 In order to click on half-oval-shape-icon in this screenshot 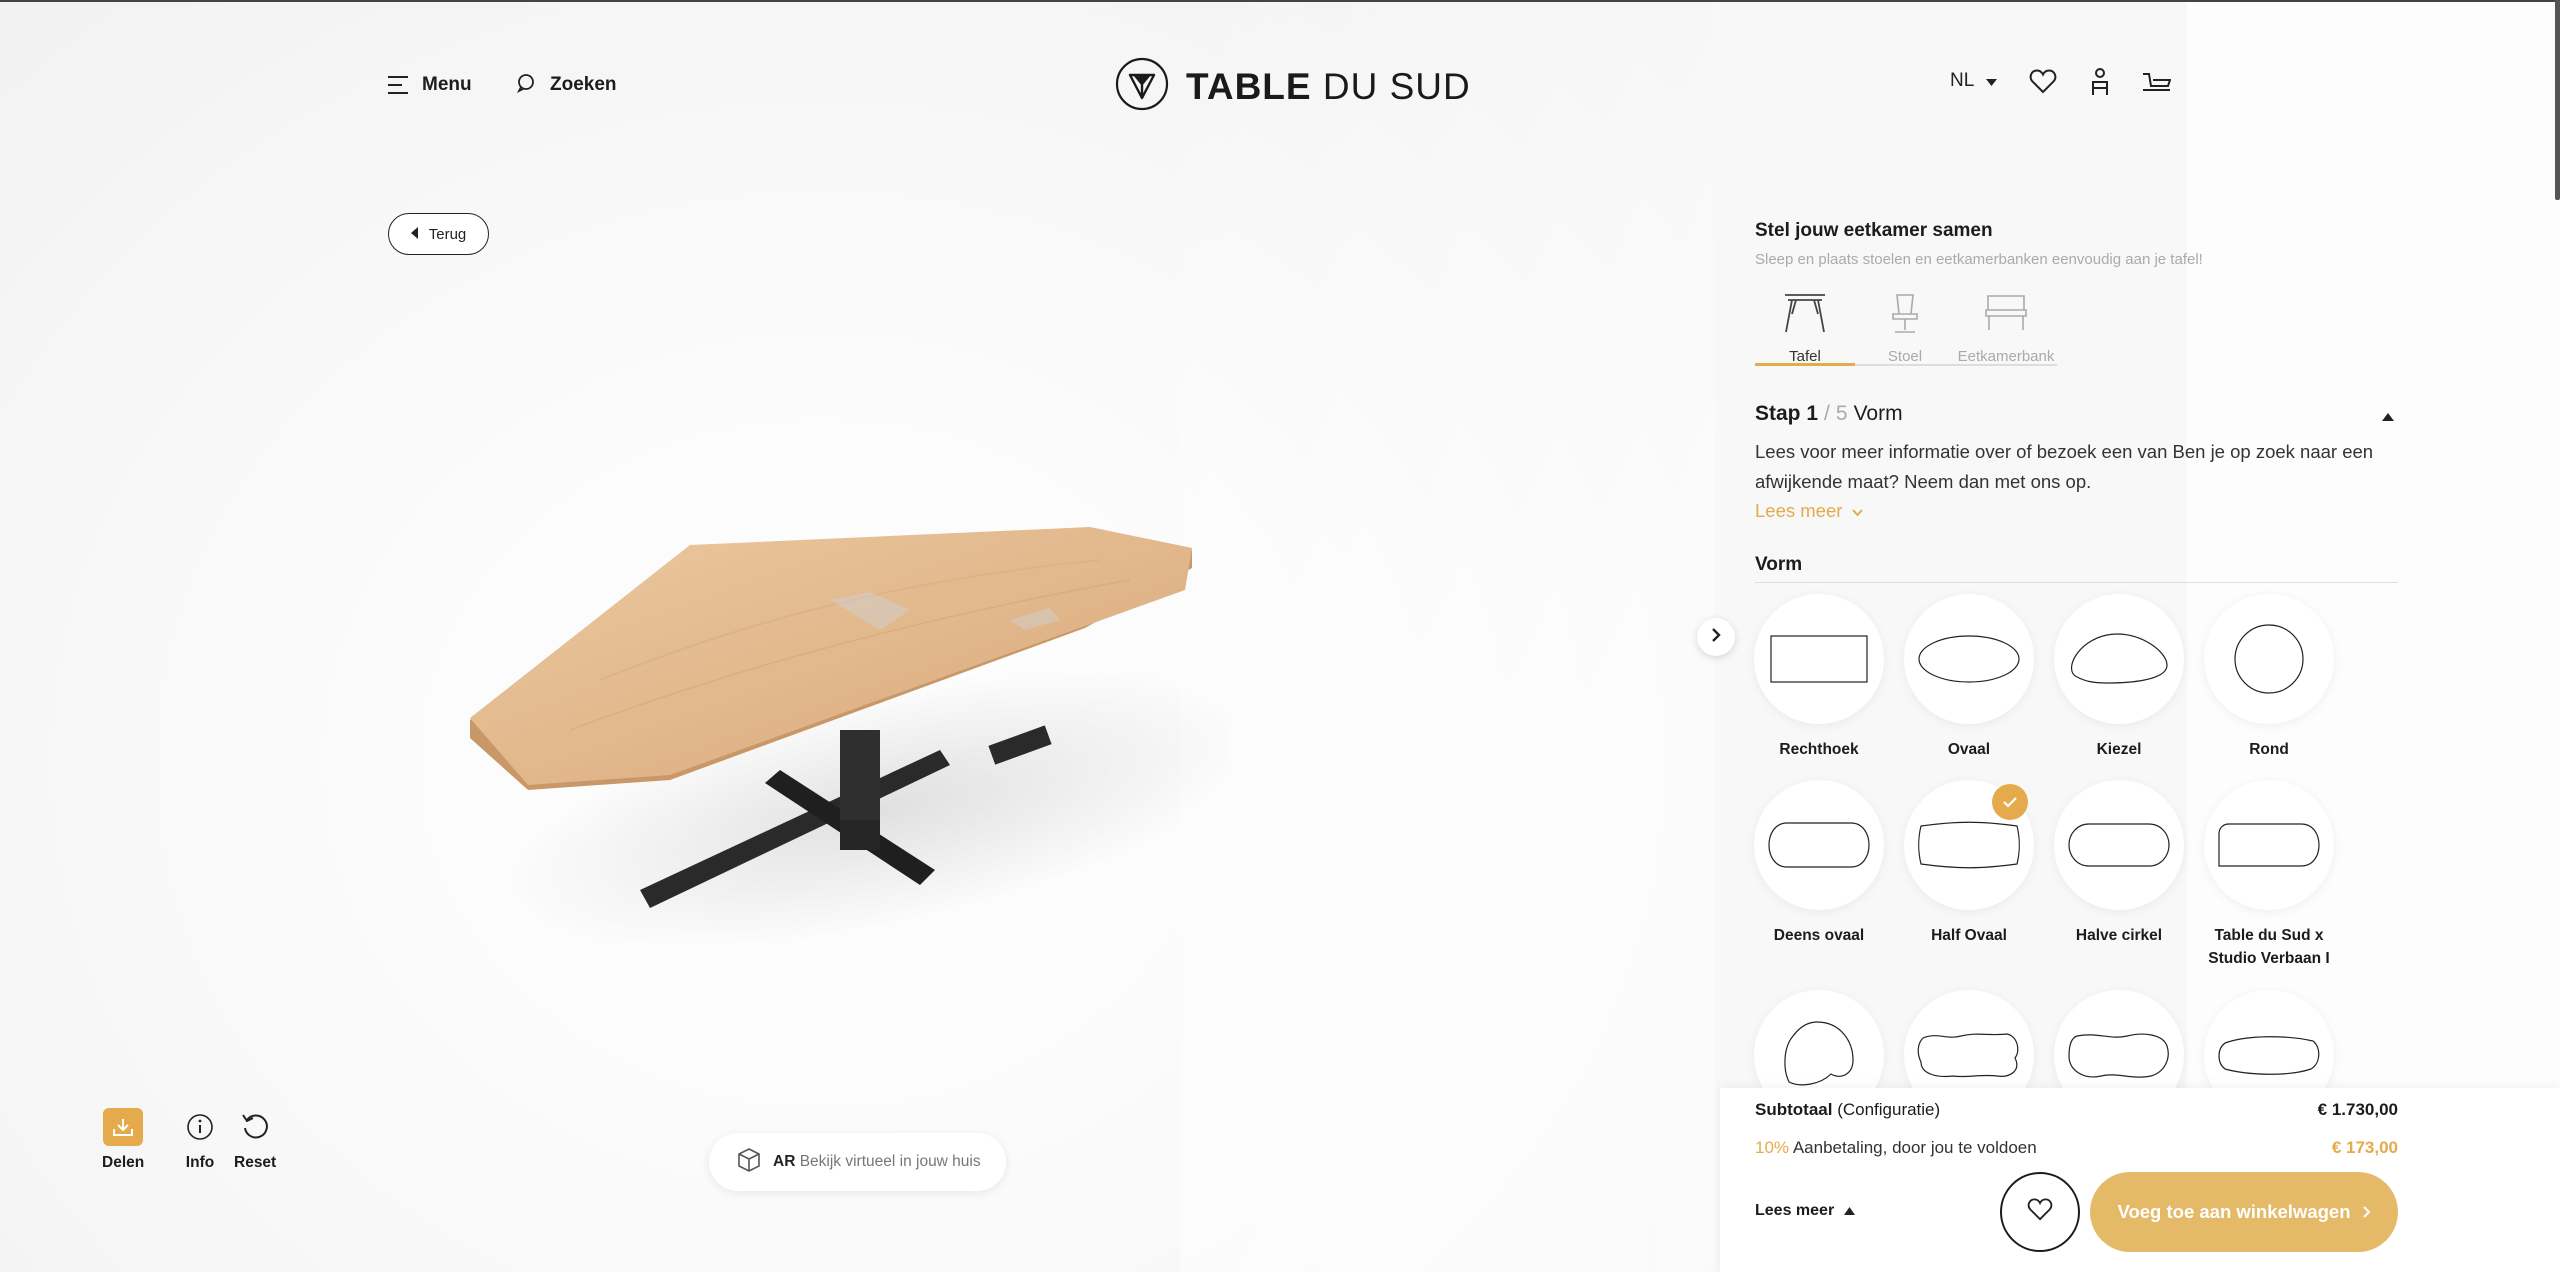, I will do `click(1969, 845)`.